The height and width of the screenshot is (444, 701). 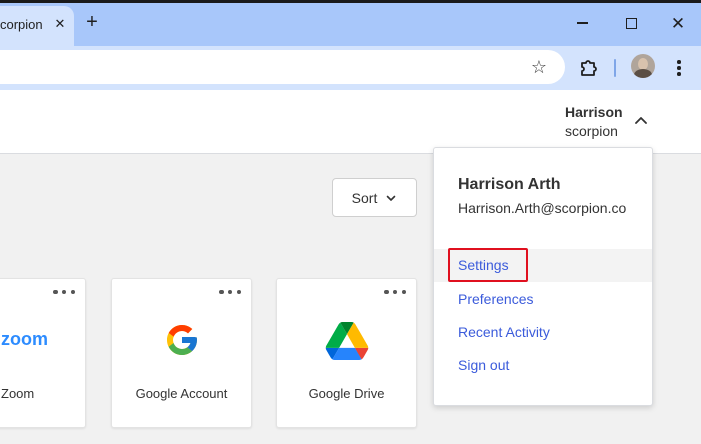 What do you see at coordinates (18, 393) in the screenshot?
I see `card-label: Zoom` at bounding box center [18, 393].